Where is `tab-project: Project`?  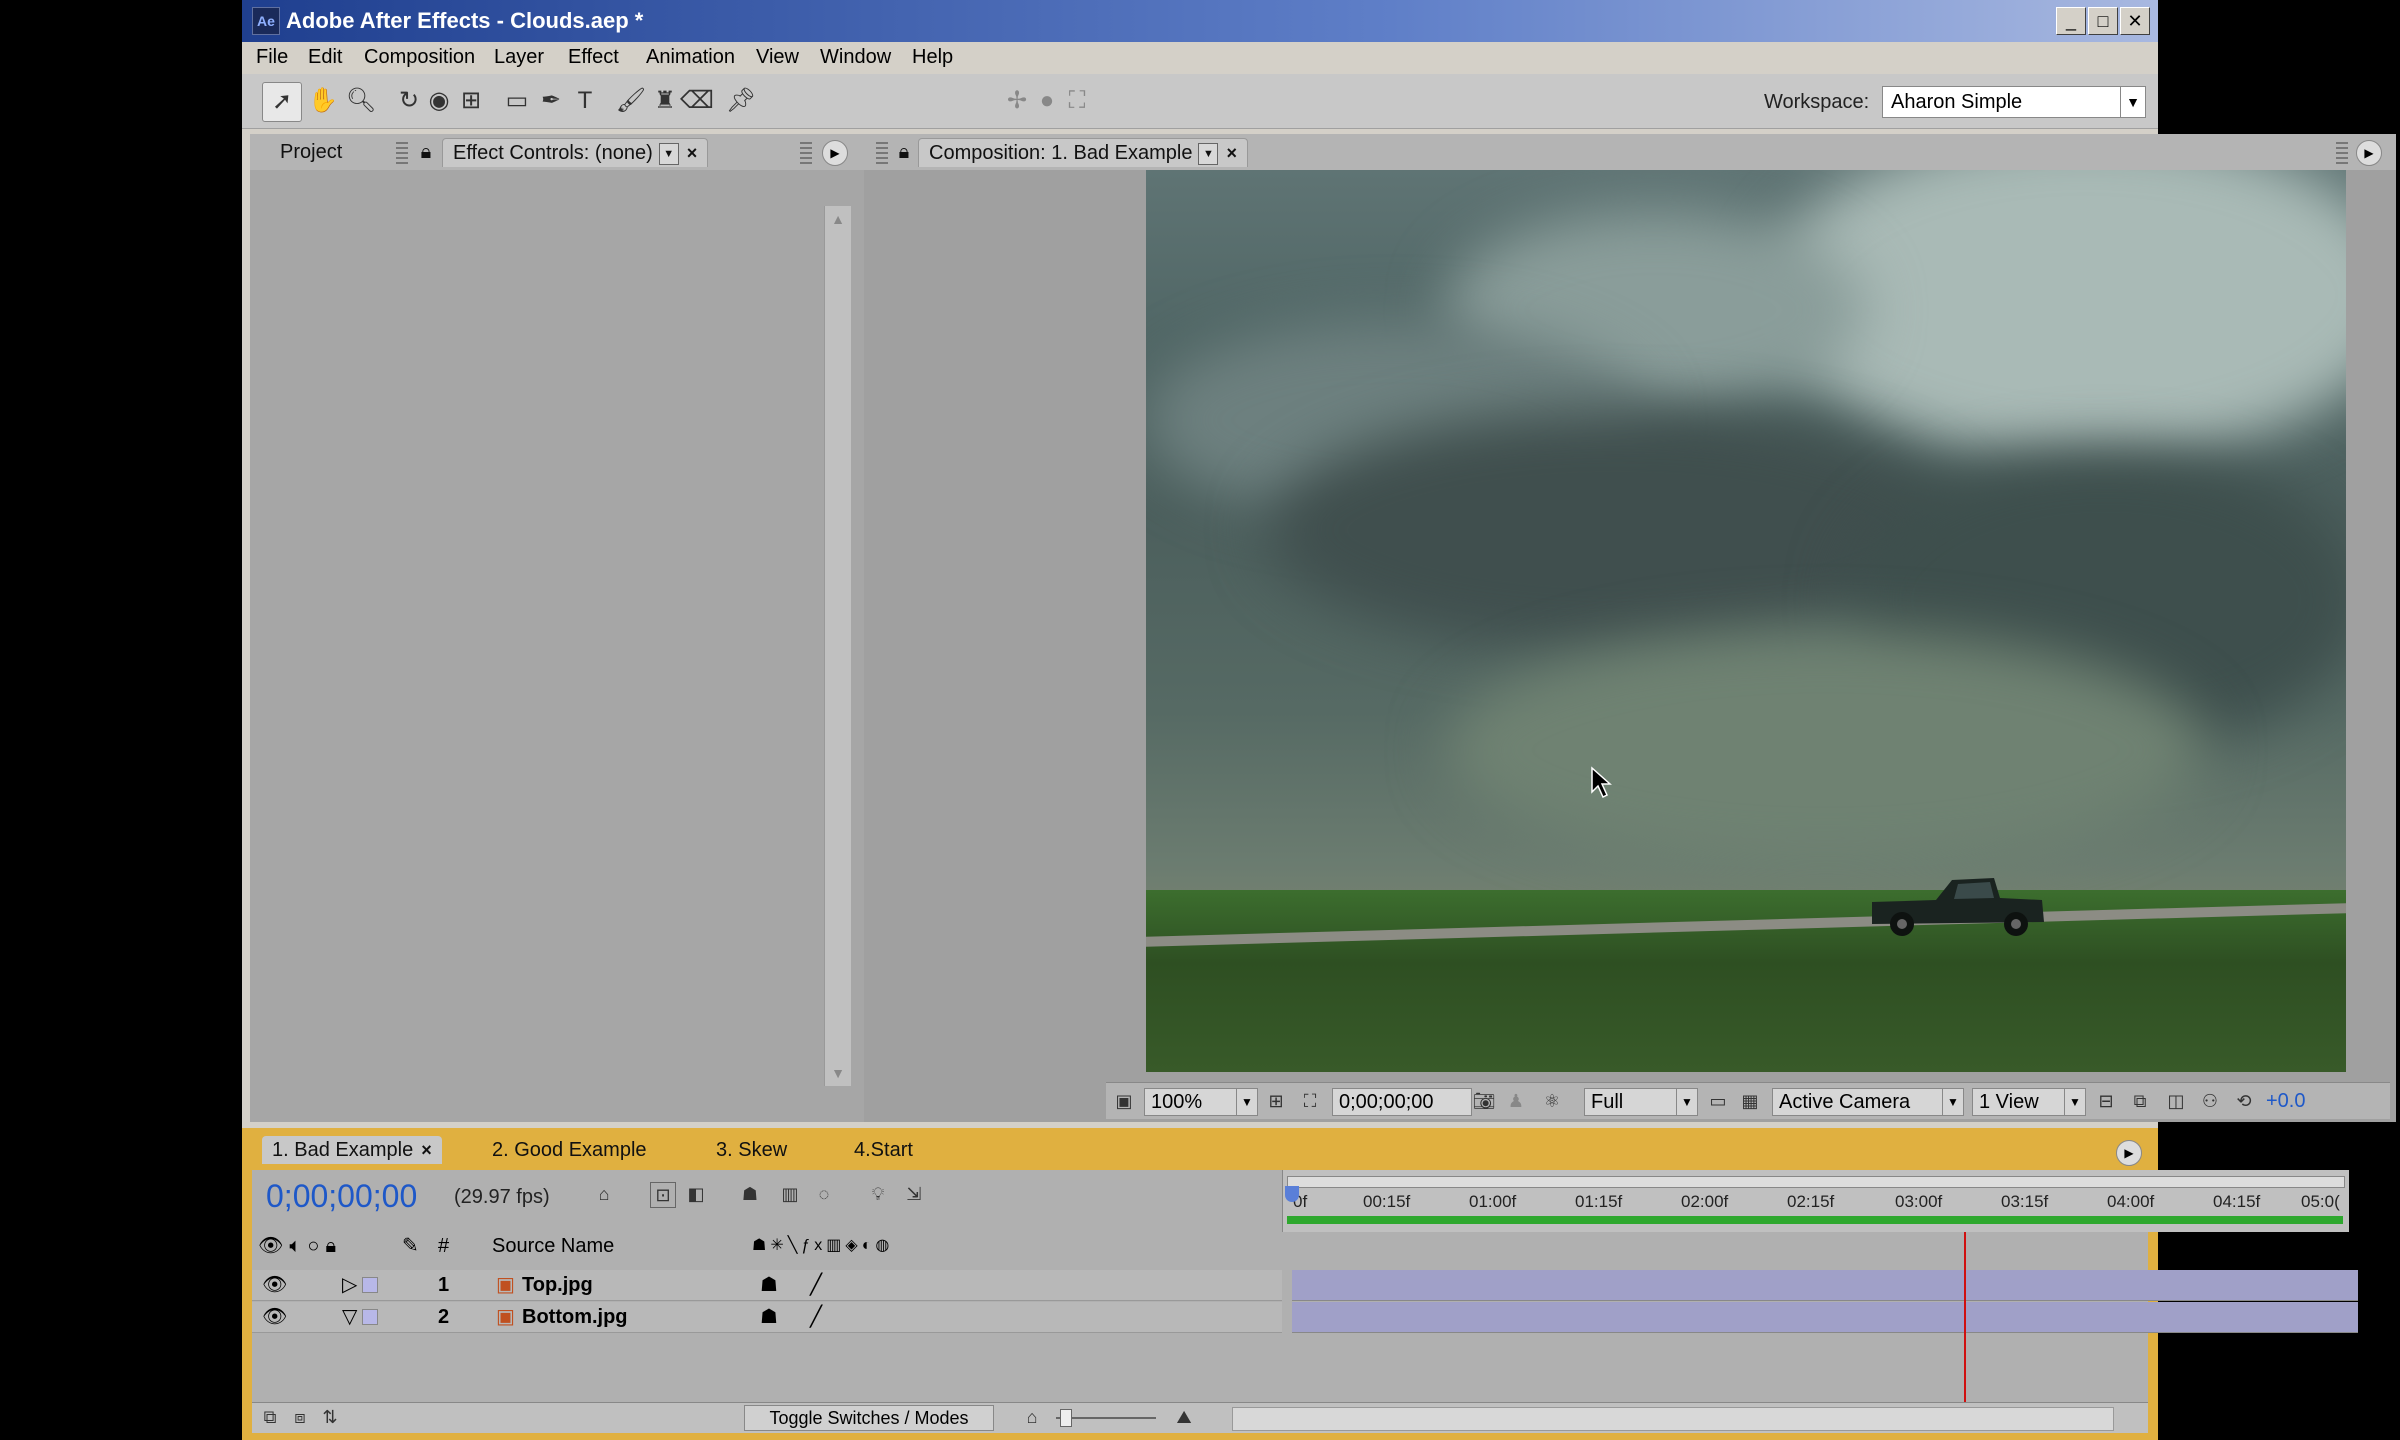
tab-project: Project is located at coordinates (311, 152).